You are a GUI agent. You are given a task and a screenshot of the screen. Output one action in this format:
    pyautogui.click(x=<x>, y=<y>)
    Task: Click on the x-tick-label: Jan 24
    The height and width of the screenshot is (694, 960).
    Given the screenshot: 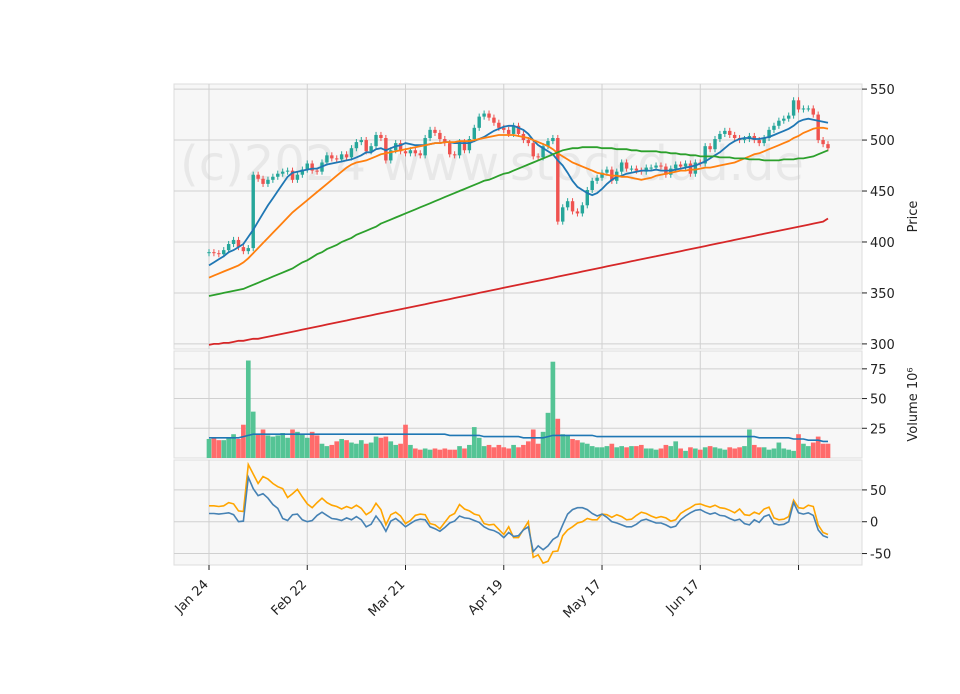 What is the action you would take?
    pyautogui.click(x=192, y=597)
    